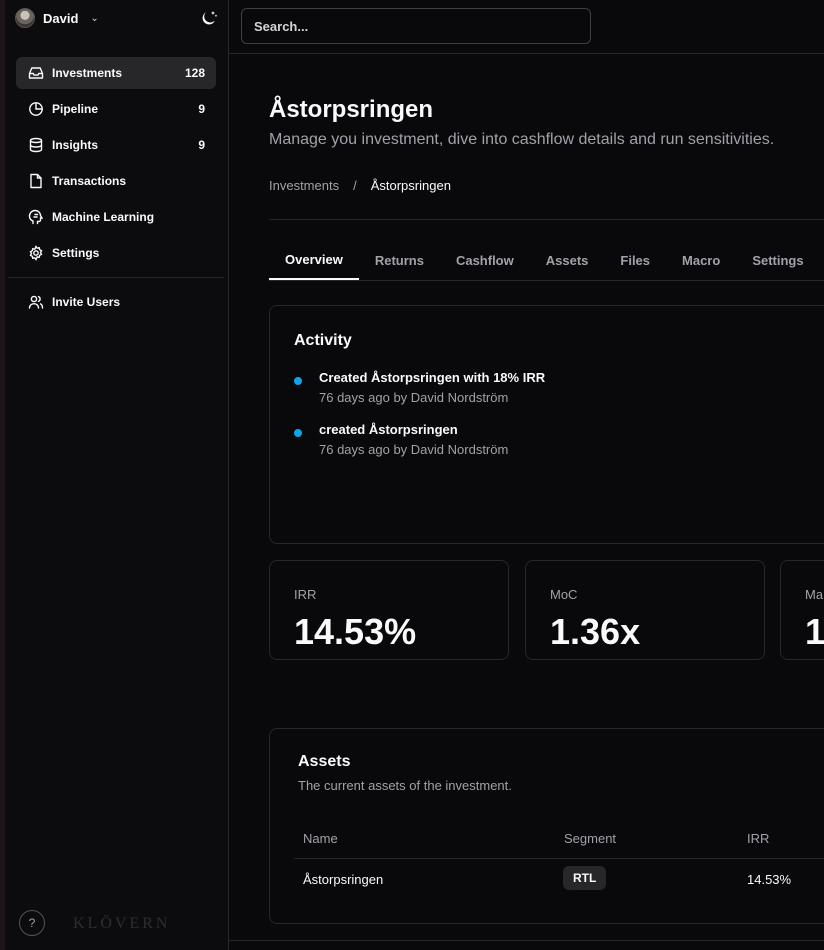 Image resolution: width=824 pixels, height=950 pixels. What do you see at coordinates (564, 594) in the screenshot?
I see `metric-label: MoC` at bounding box center [564, 594].